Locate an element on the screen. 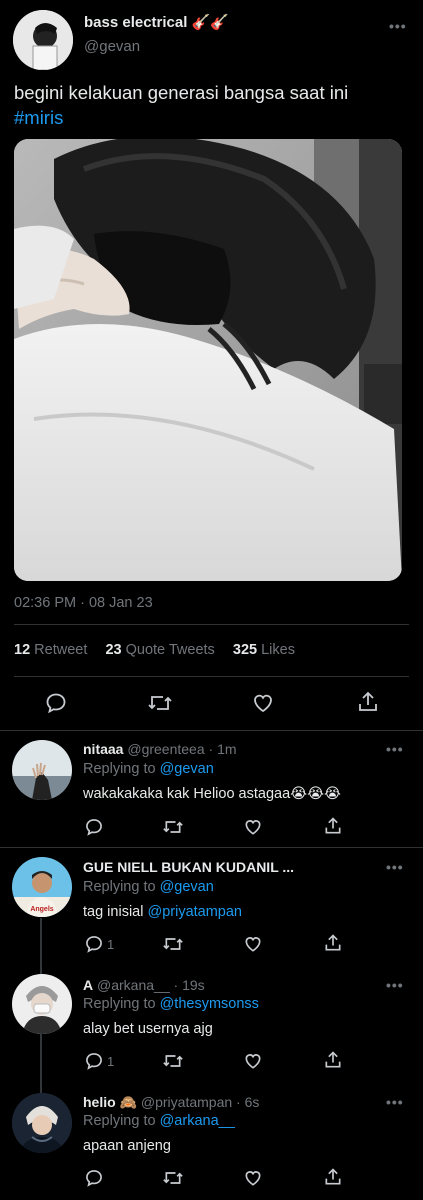  retweet-stat: 12 Retweet is located at coordinates (50, 650).